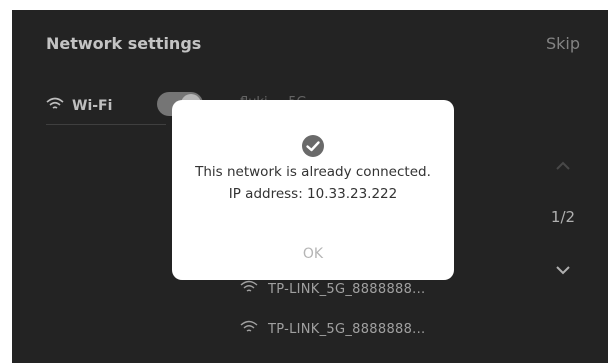 This screenshot has height=363, width=611. Describe the element at coordinates (313, 254) in the screenshot. I see `ok-button: OK` at that location.